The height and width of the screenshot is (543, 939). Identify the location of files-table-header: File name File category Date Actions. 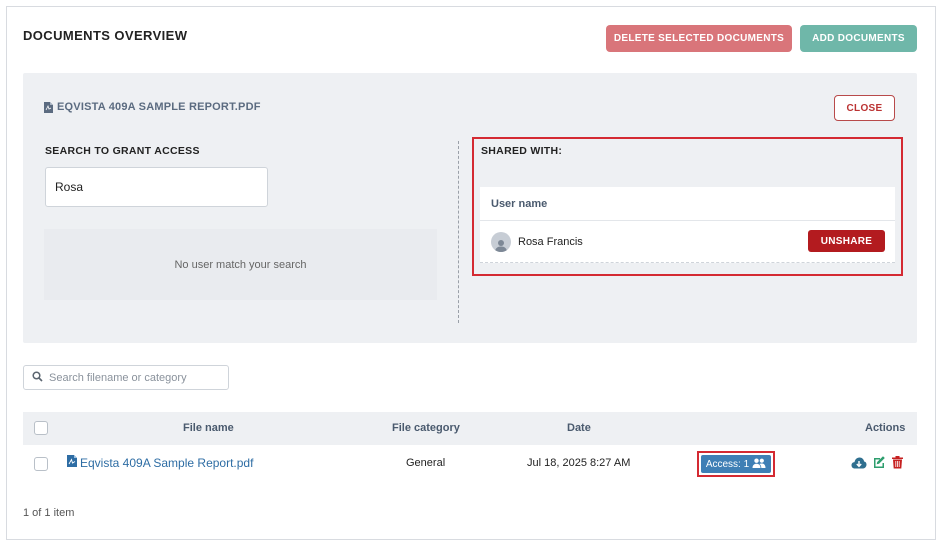
(470, 428).